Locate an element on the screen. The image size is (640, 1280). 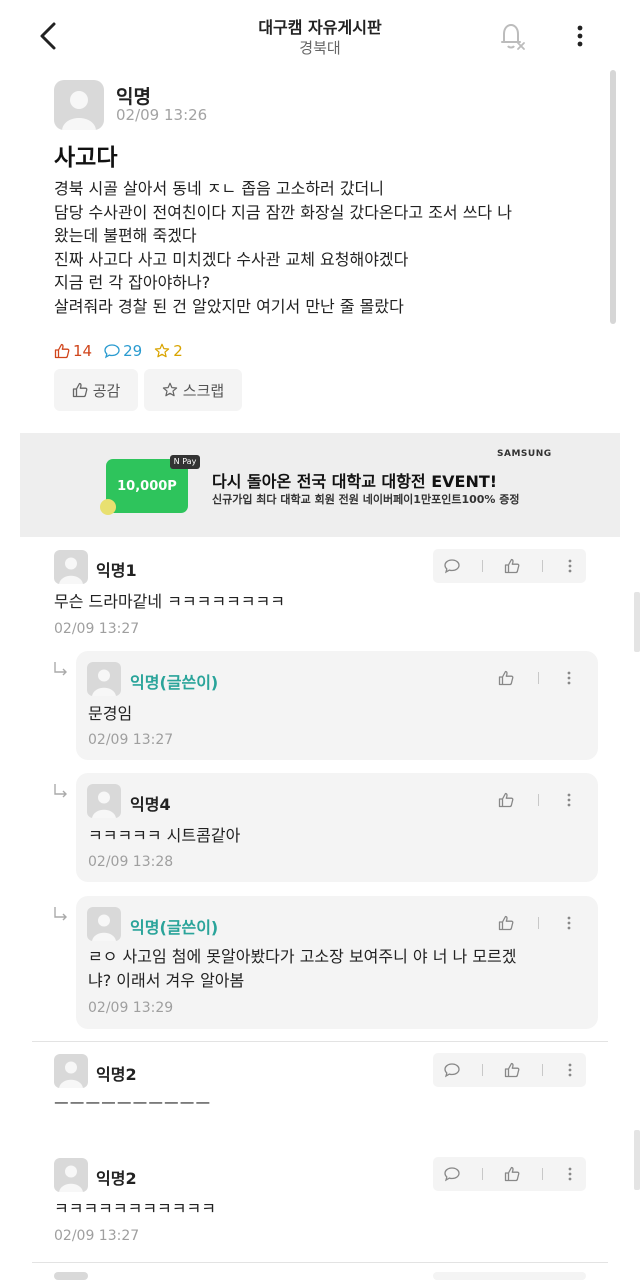
comment-time: 02/09 13:29 is located at coordinates (131, 1008).